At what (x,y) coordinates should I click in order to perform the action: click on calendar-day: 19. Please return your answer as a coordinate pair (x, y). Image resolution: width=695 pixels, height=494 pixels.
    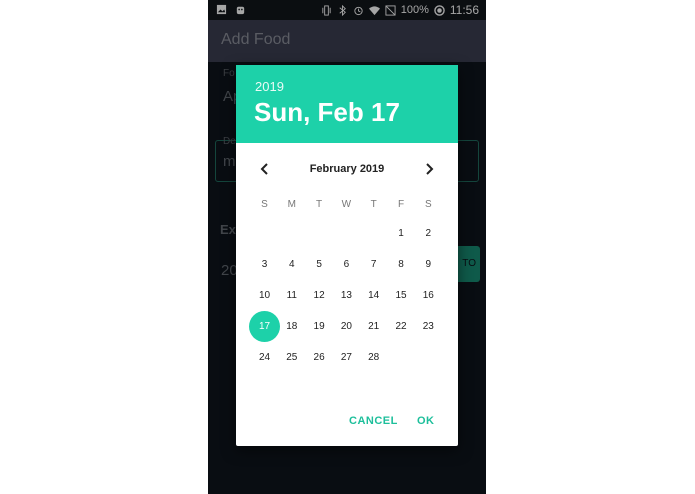
    Looking at the image, I should click on (319, 326).